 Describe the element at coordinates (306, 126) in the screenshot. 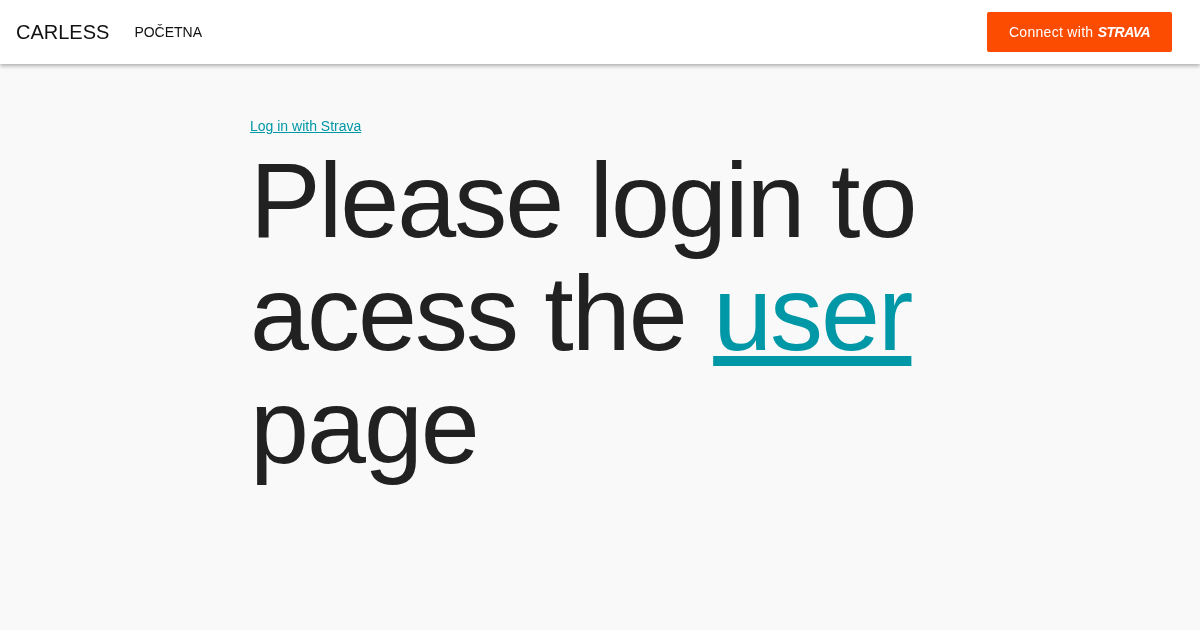

I see `login-link: Log in with Strava` at that location.